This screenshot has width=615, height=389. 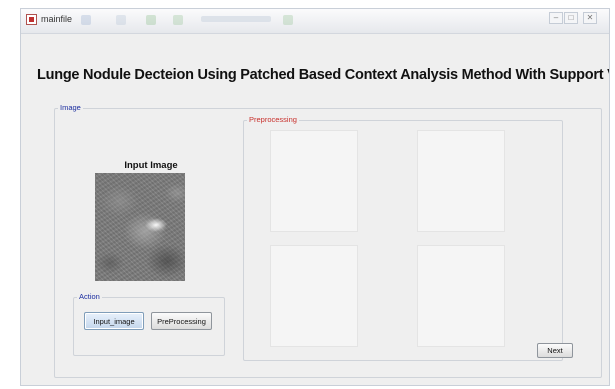 I want to click on preprocessing-panel-legend: Preprocessing, so click(x=273, y=119).